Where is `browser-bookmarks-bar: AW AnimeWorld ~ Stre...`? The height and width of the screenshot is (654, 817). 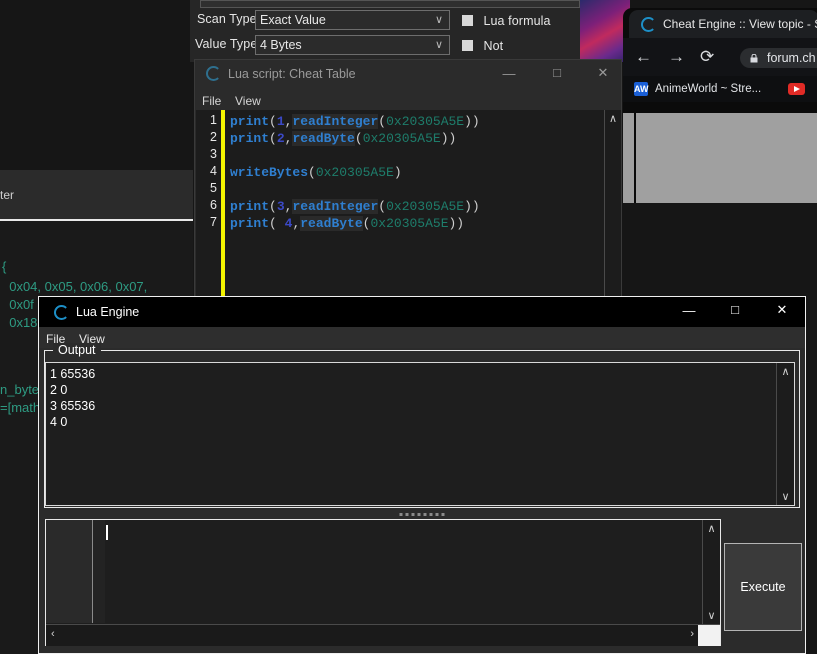
browser-bookmarks-bar: AW AnimeWorld ~ Stre... is located at coordinates (720, 89).